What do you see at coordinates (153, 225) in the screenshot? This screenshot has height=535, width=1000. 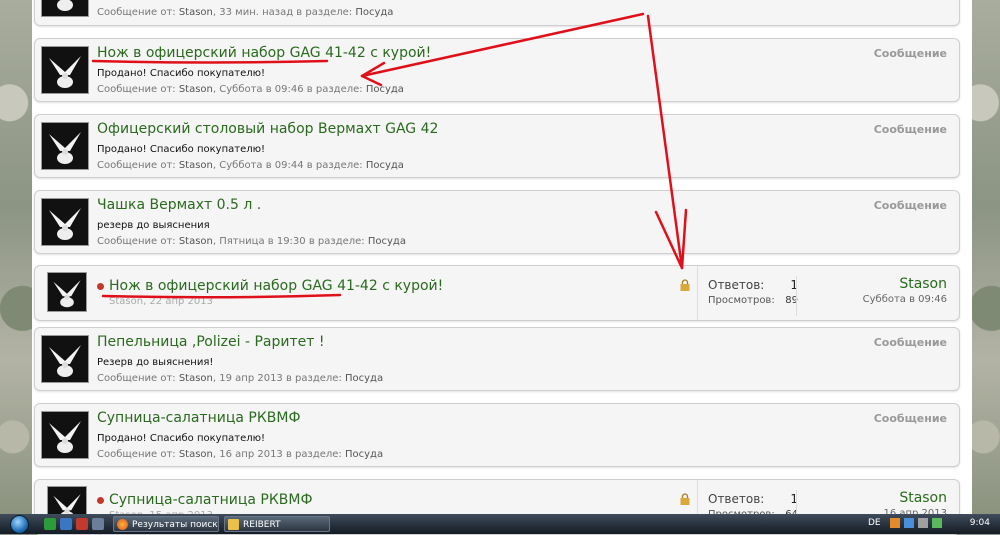 I see `post-snippet: резерв до выяснения` at bounding box center [153, 225].